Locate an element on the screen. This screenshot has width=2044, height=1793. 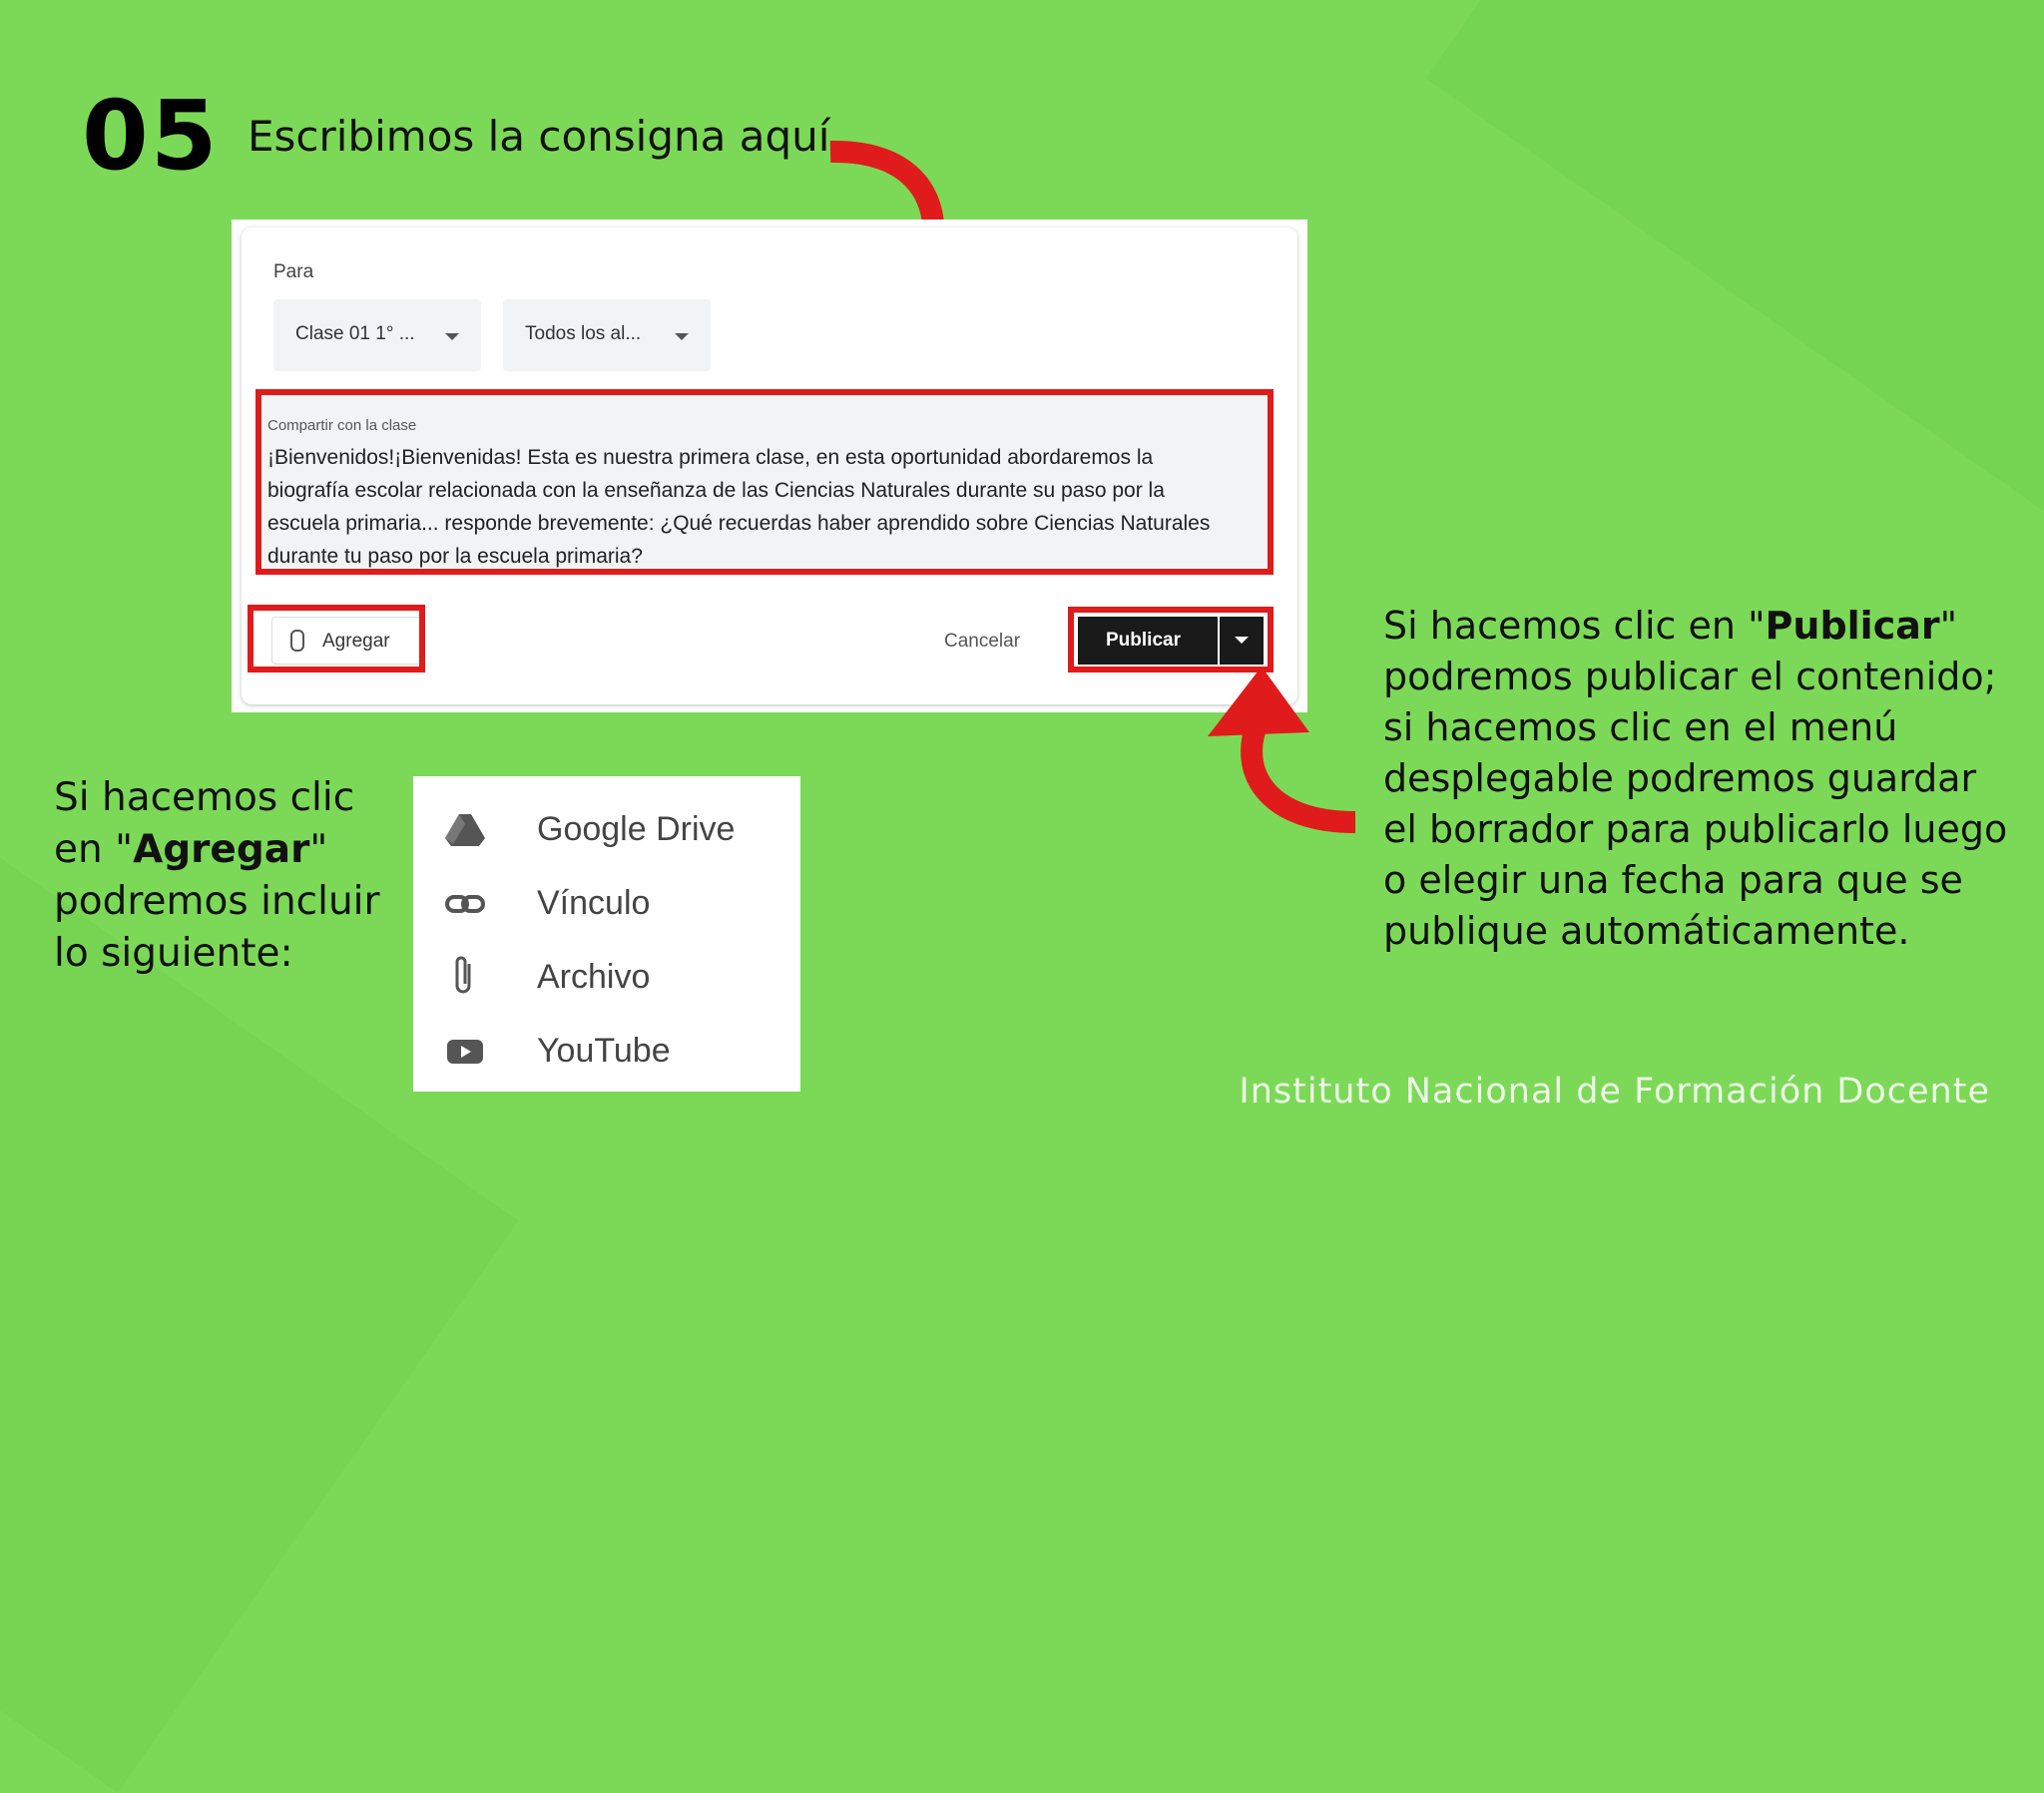
cancel-button: Cancelar is located at coordinates (982, 642).